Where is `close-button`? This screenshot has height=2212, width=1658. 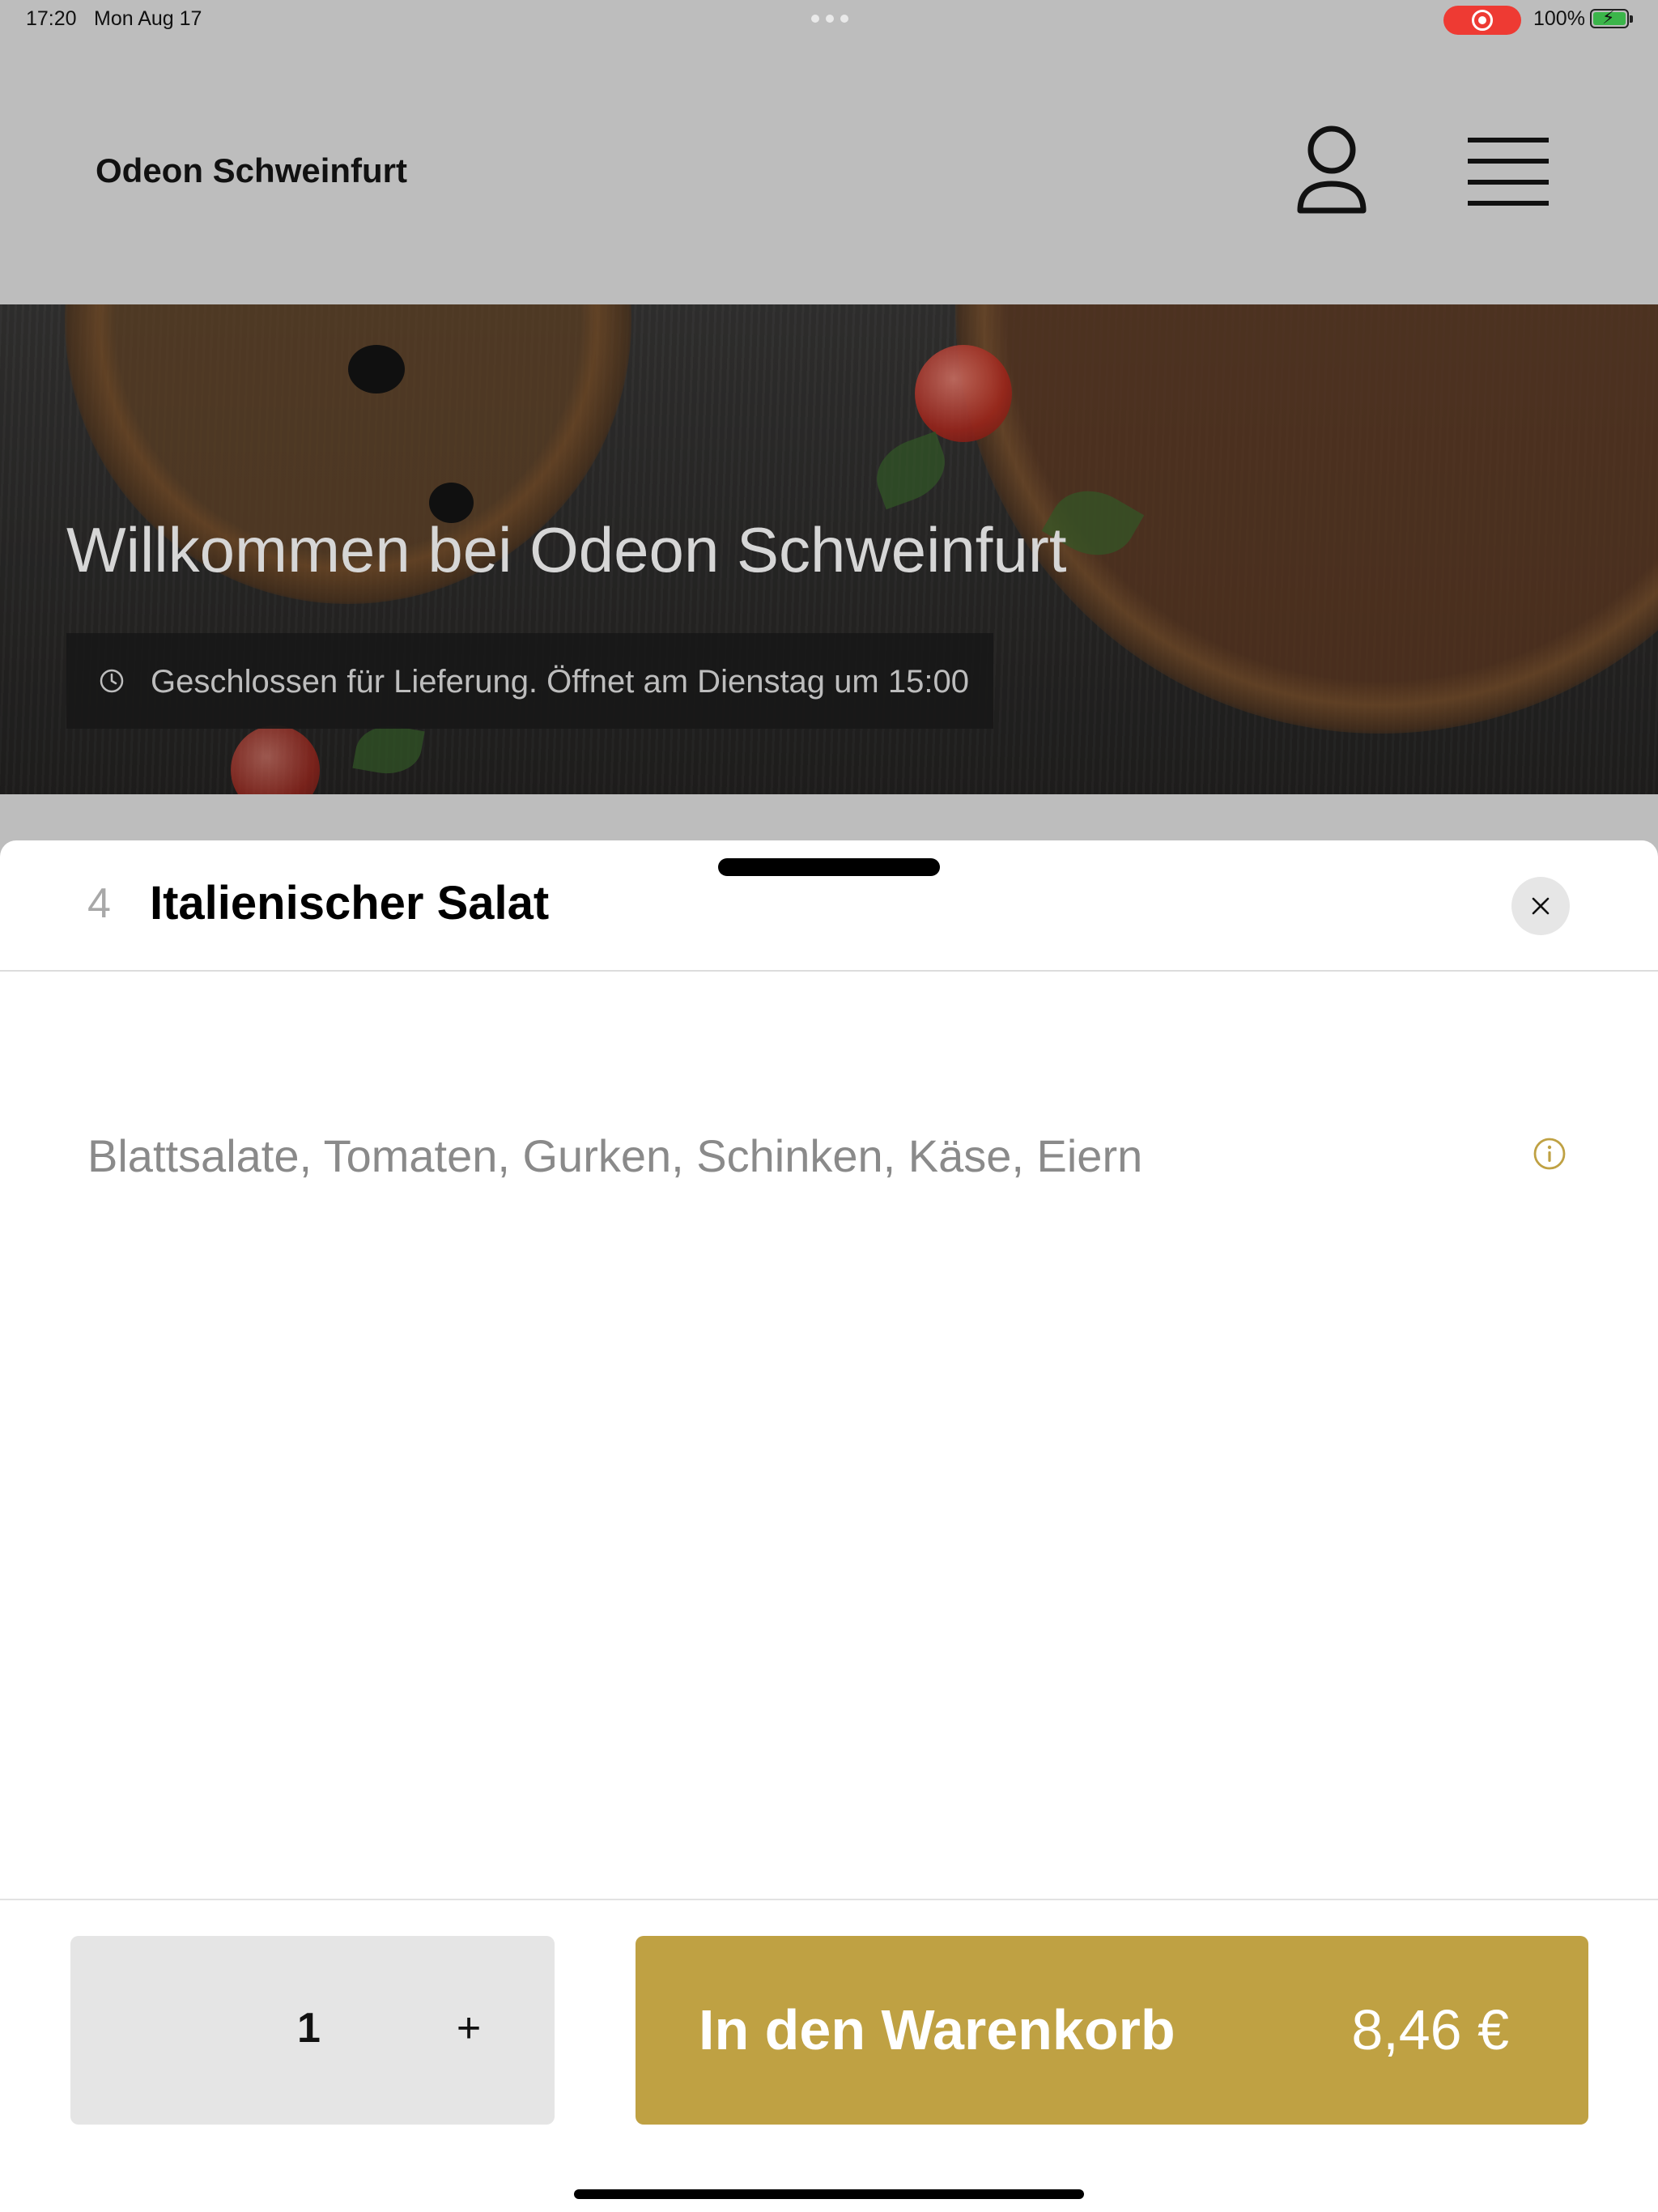
close-button is located at coordinates (1540, 906).